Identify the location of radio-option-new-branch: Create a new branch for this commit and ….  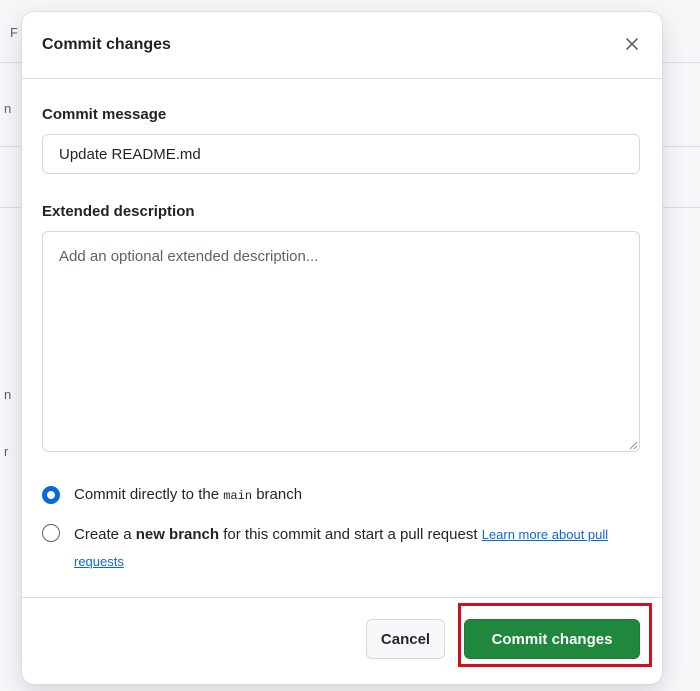
(337, 548).